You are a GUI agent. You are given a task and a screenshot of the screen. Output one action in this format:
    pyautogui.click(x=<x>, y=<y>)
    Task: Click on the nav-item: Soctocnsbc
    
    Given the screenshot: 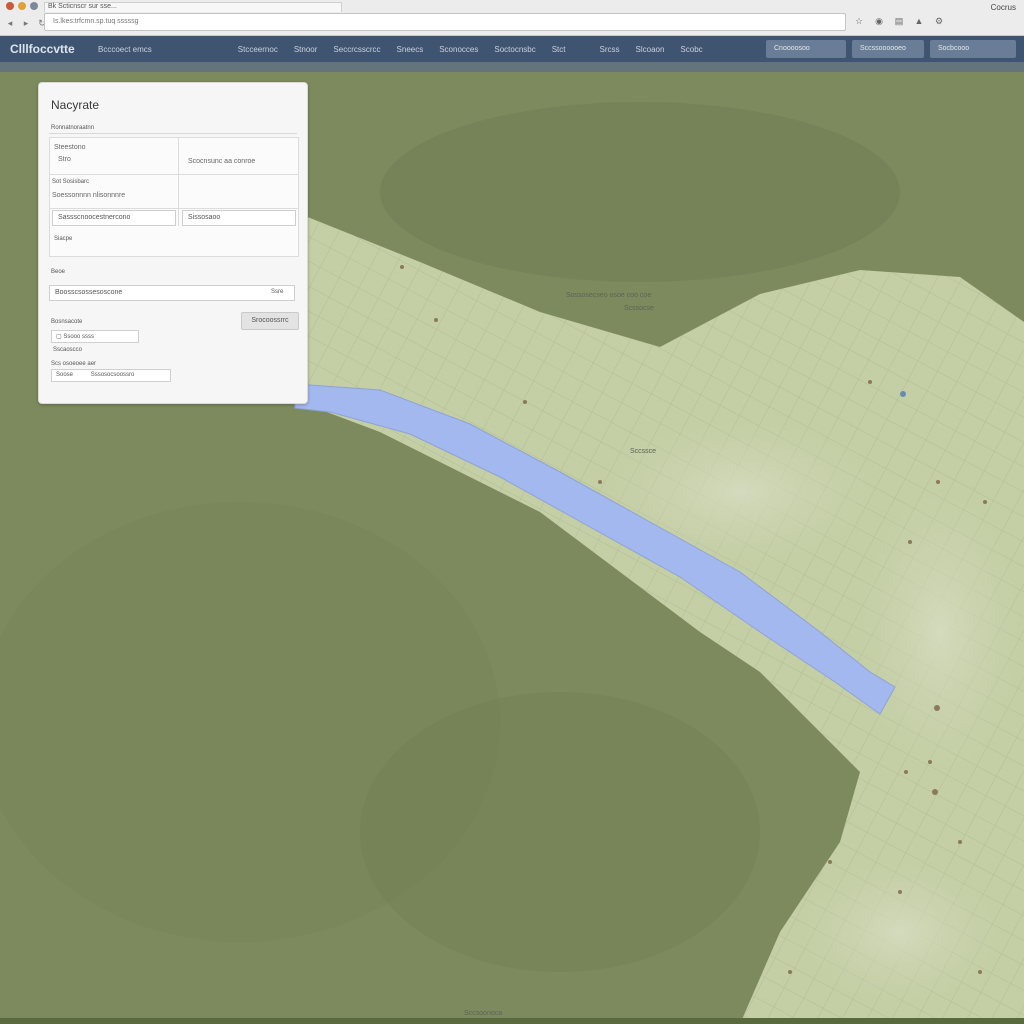 What is the action you would take?
    pyautogui.click(x=514, y=49)
    